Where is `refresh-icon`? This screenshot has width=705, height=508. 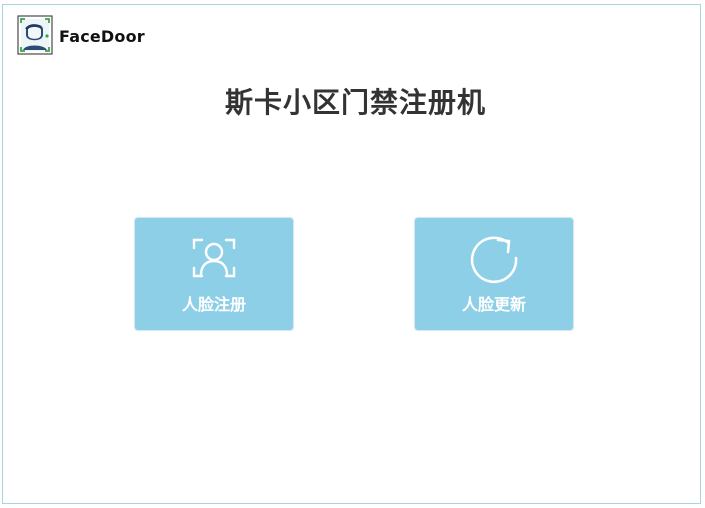
refresh-icon is located at coordinates (494, 260).